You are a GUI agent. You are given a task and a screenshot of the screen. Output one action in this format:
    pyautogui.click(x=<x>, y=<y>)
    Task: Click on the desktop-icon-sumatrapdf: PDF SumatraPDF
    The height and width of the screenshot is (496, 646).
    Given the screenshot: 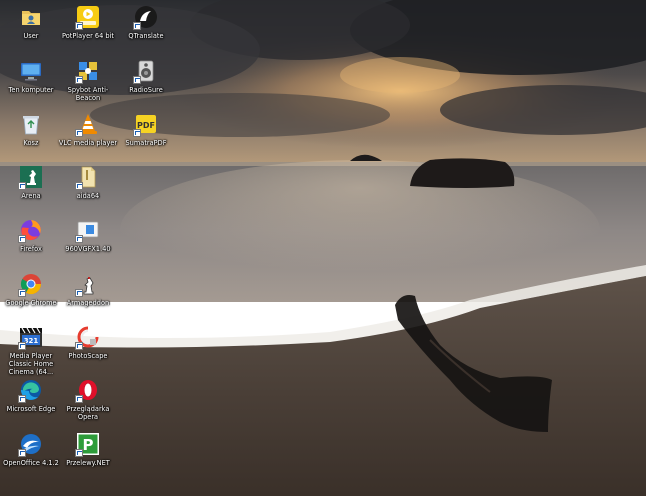 What is the action you would take?
    pyautogui.click(x=146, y=138)
    